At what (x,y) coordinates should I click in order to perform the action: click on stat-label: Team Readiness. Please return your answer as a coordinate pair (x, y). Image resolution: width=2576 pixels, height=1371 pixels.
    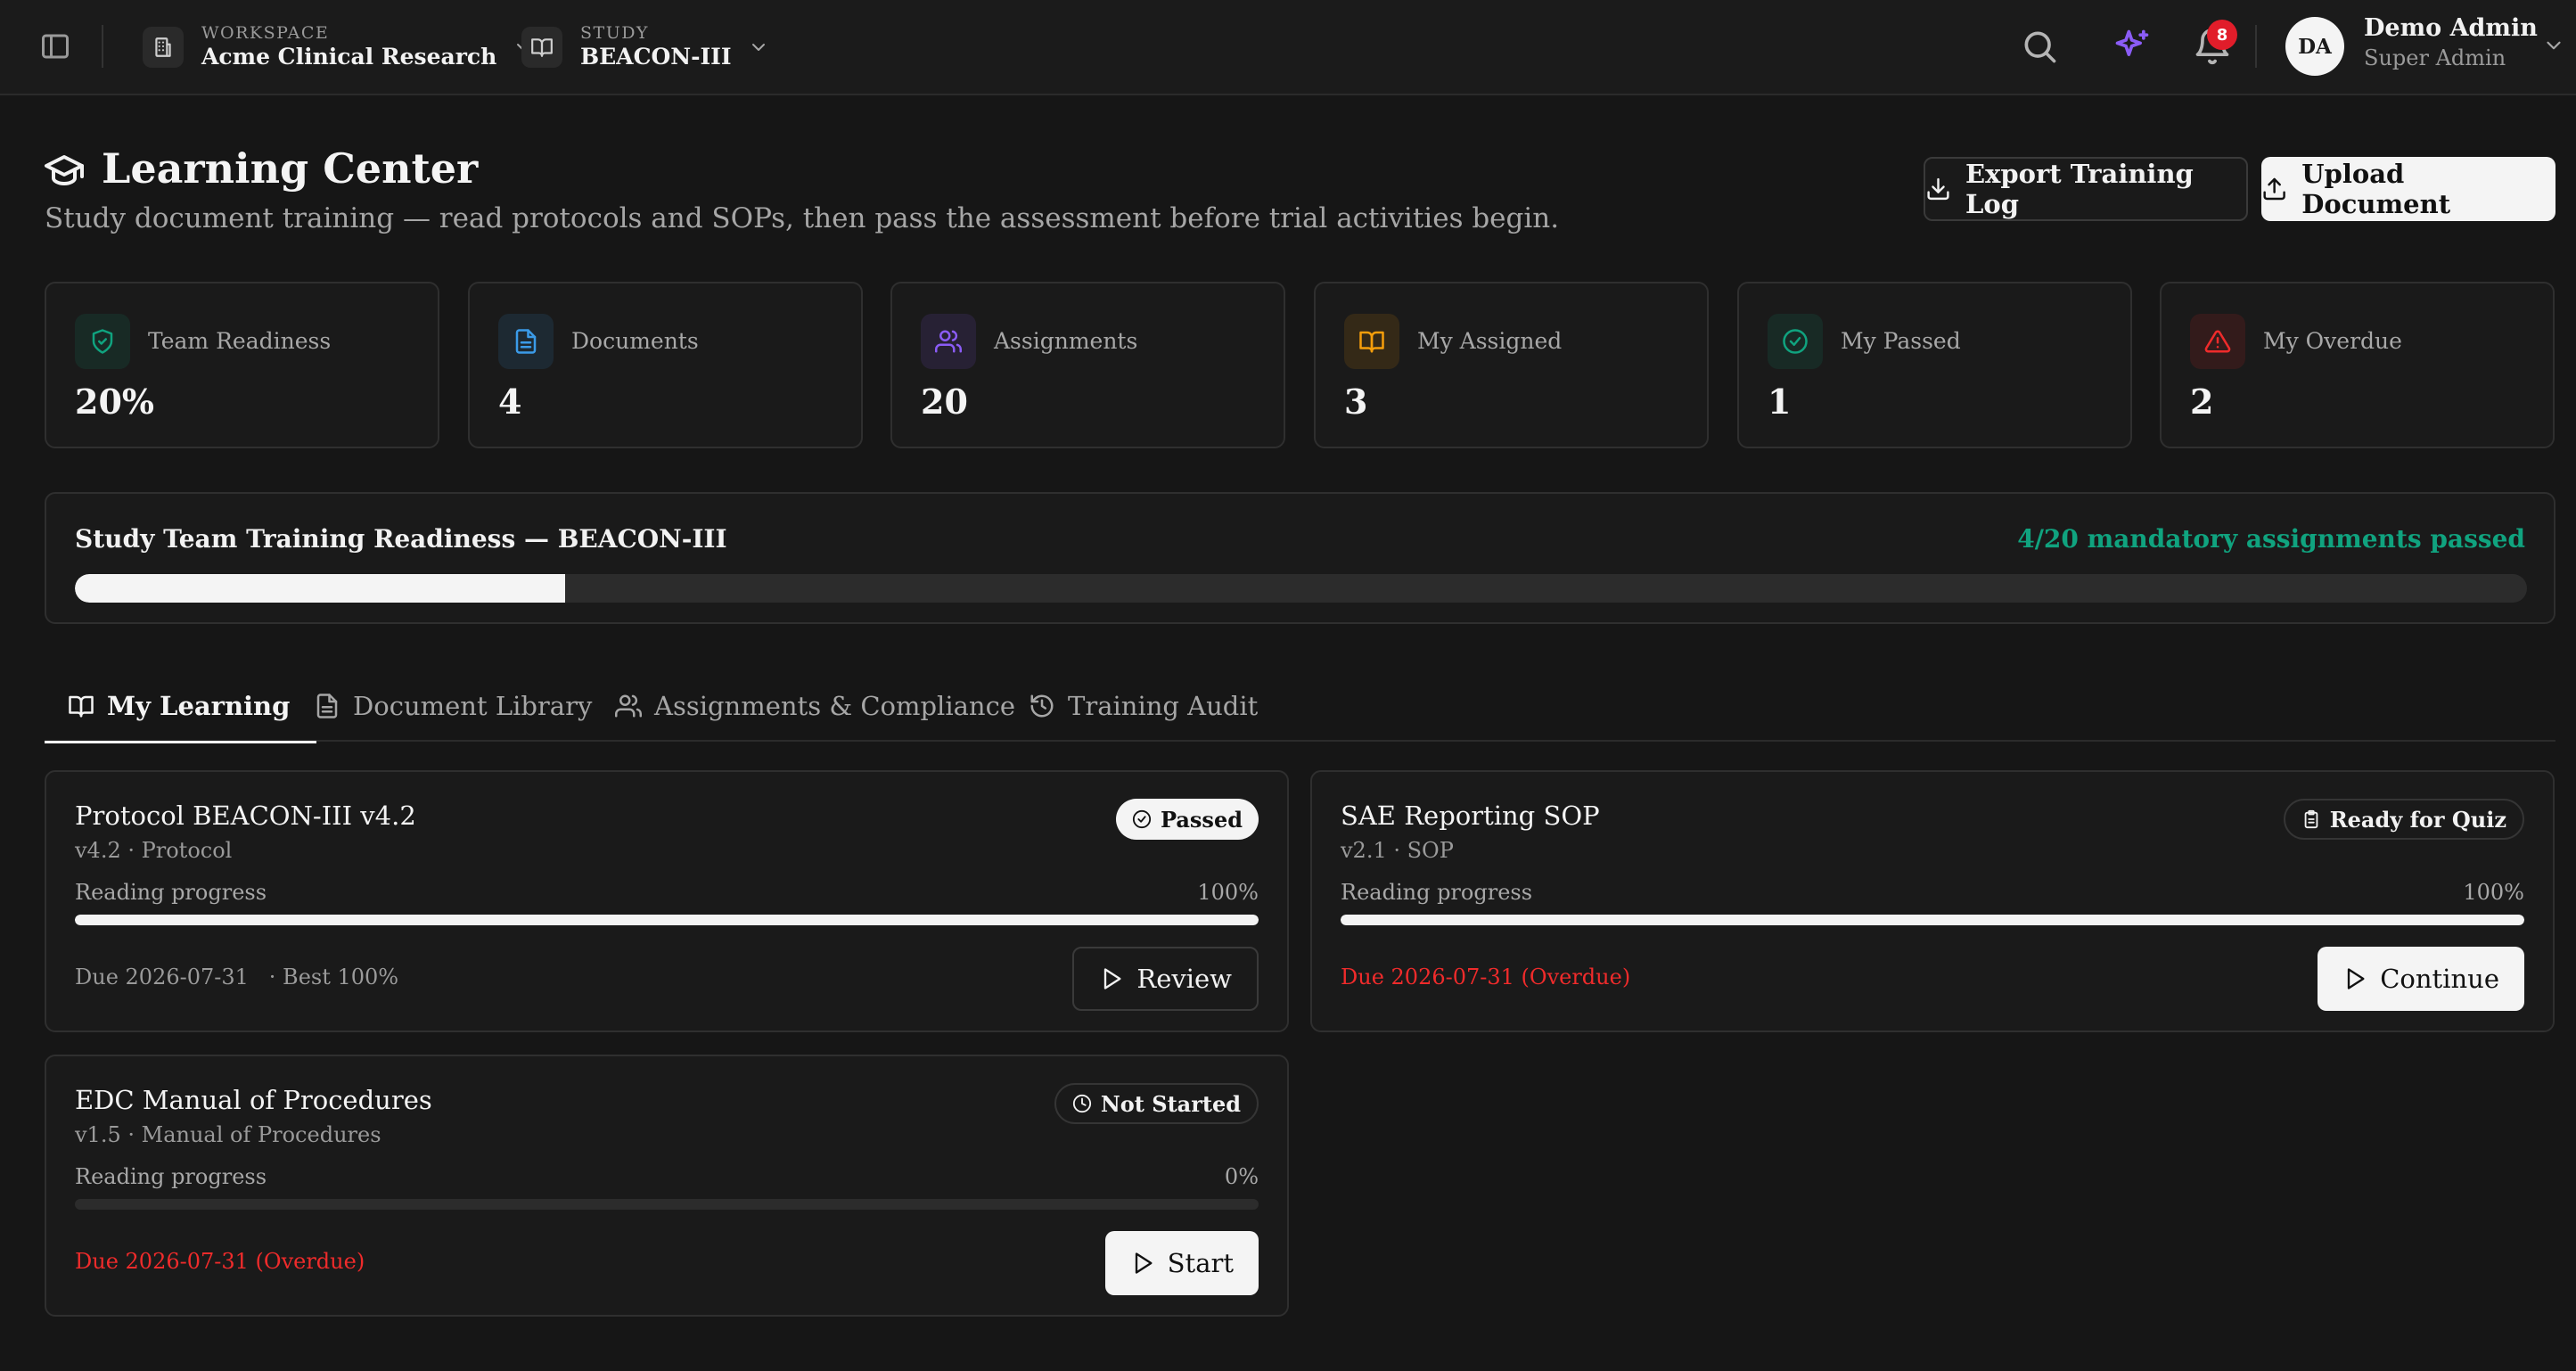
    Looking at the image, I should click on (240, 341).